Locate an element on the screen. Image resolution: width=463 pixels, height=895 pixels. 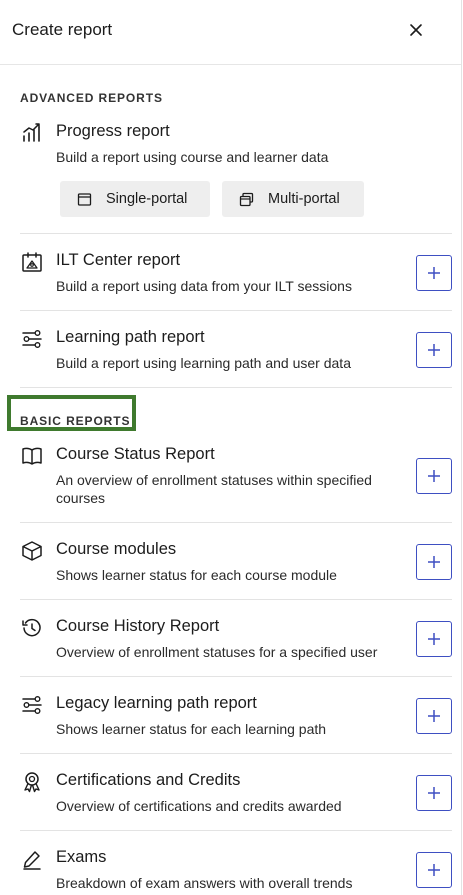
add-ilt-center-report-button is located at coordinates (434, 273).